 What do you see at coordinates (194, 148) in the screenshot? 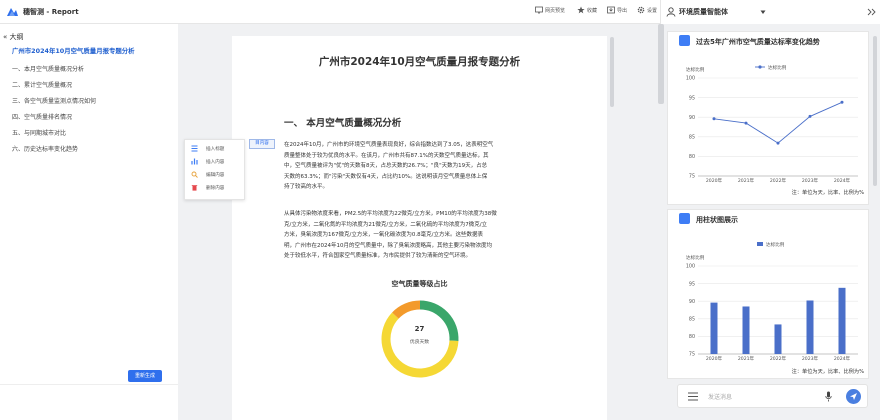
I see `list-icon` at bounding box center [194, 148].